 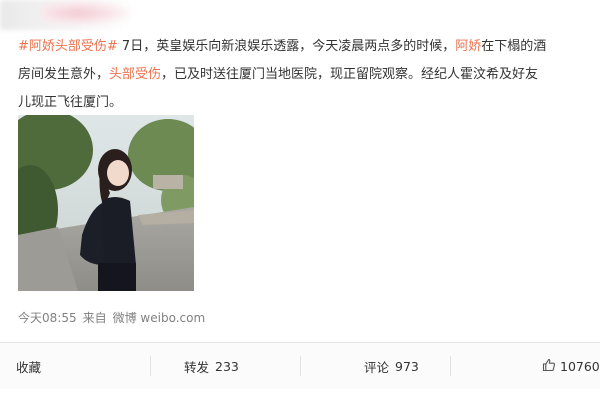 What do you see at coordinates (468, 46) in the screenshot?
I see `mention-link: 阿娇` at bounding box center [468, 46].